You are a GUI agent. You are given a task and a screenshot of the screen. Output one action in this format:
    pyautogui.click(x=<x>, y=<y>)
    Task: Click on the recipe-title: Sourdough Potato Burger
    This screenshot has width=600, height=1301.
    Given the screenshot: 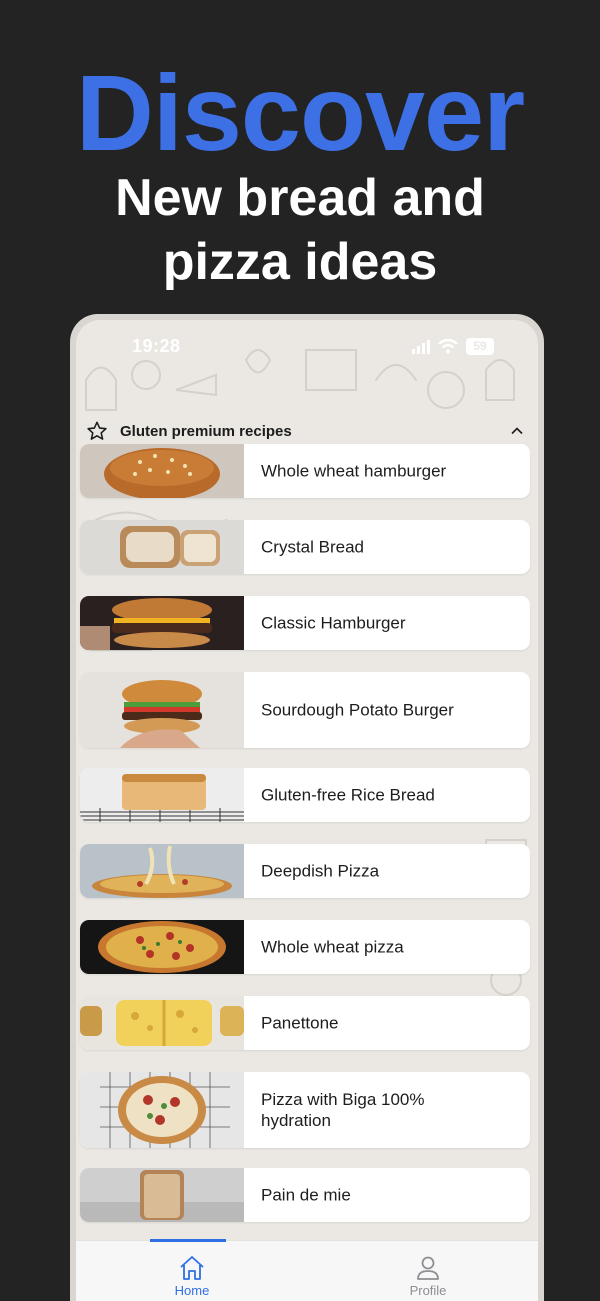 What is the action you would take?
    pyautogui.click(x=357, y=710)
    